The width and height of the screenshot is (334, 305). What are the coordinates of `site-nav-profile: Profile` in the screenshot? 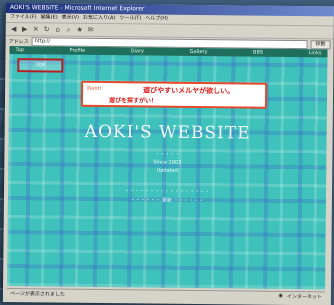 It's located at (78, 51).